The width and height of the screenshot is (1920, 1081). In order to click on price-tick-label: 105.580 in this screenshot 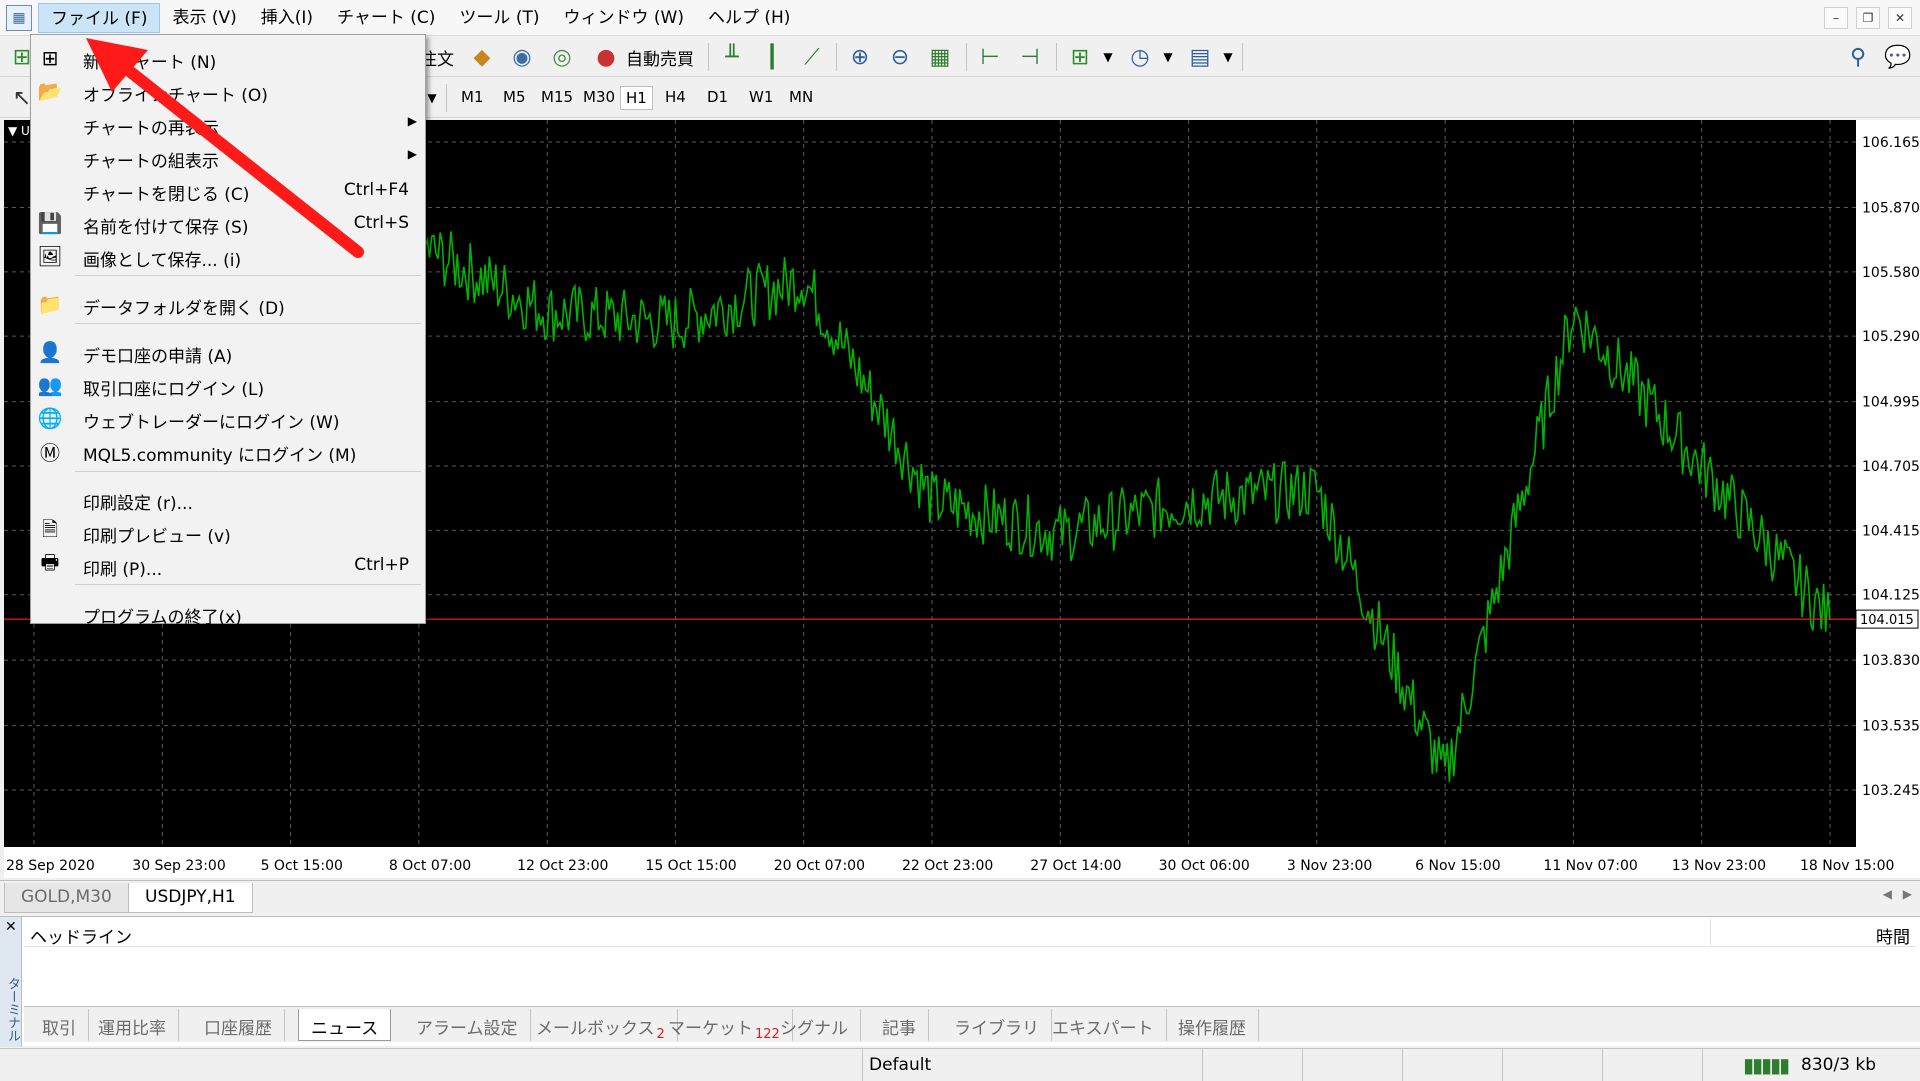, I will do `click(1891, 273)`.